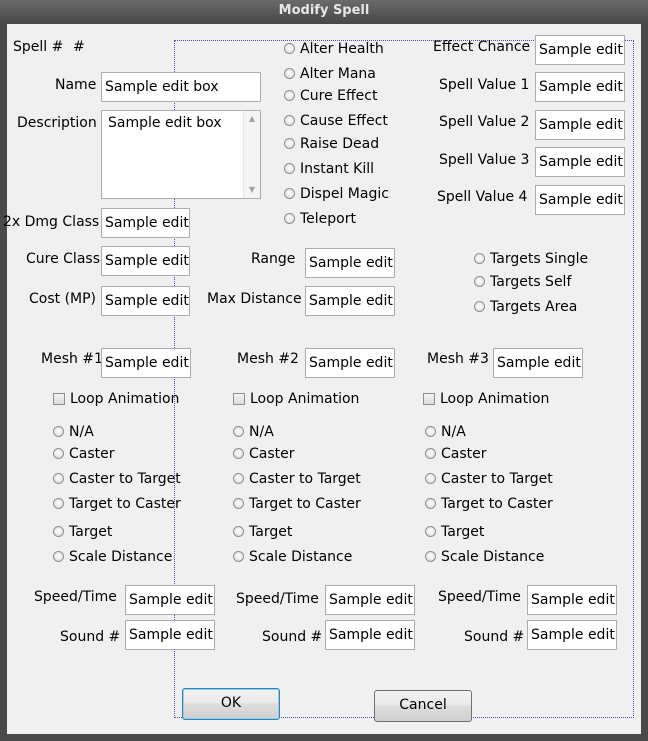 The height and width of the screenshot is (741, 648). What do you see at coordinates (72, 359) in the screenshot?
I see `mesh-1-label: Mesh #1` at bounding box center [72, 359].